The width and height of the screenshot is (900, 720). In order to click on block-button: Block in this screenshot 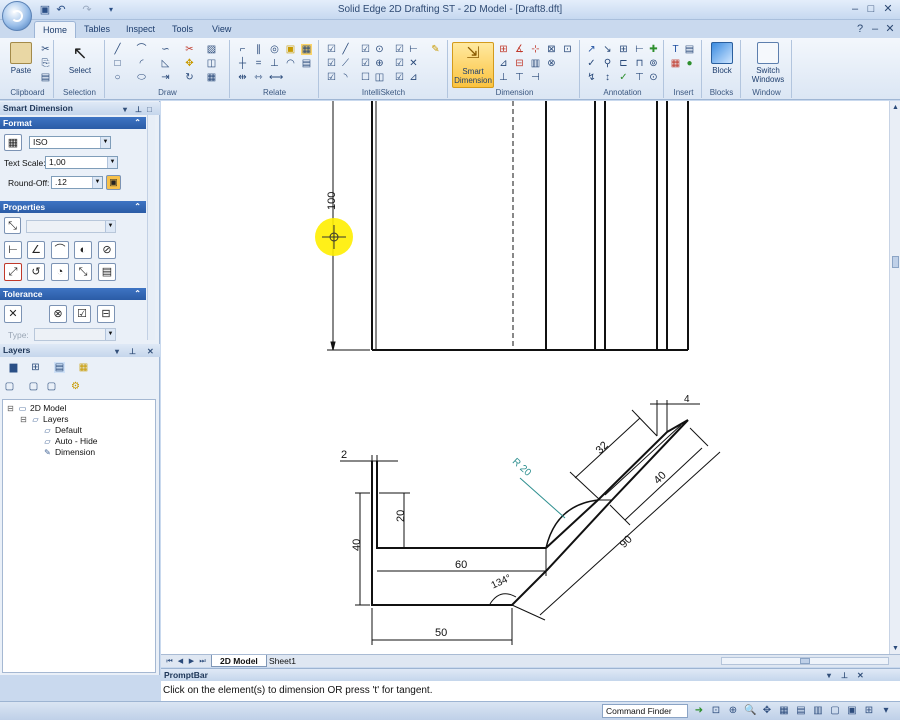, I will do `click(722, 63)`.